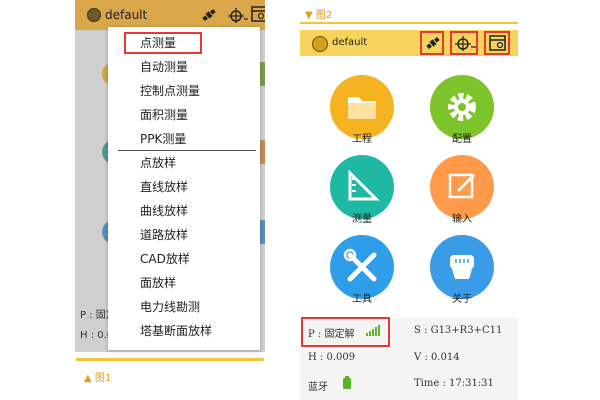 The height and width of the screenshot is (400, 600). Describe the element at coordinates (184, 211) in the screenshot. I see `menu-item-curve-stakeout: 曲线放样` at that location.